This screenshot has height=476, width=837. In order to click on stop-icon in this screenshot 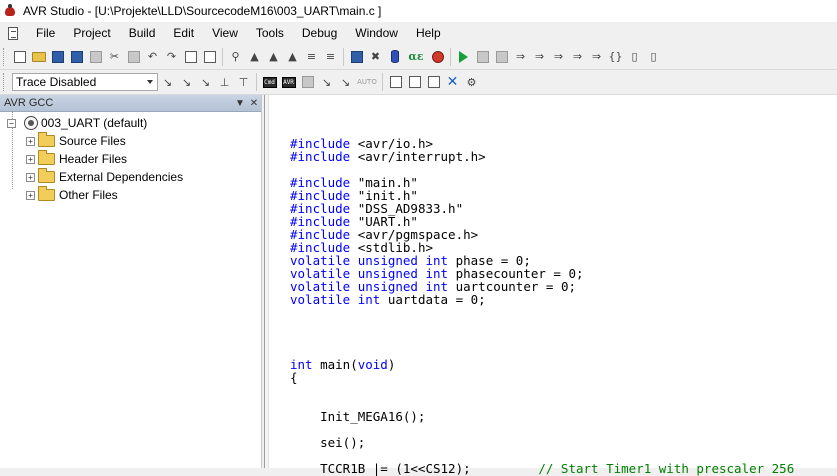, I will do `click(482, 57)`.